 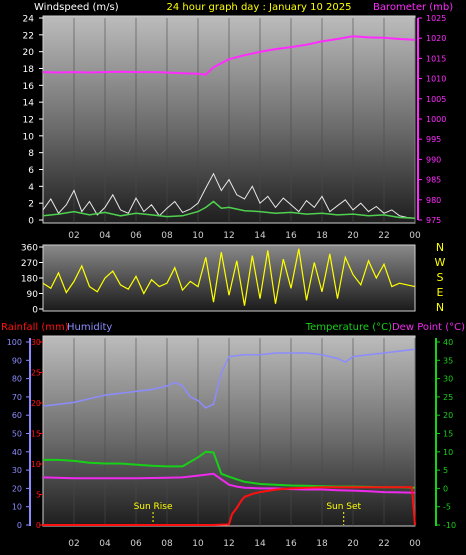 What do you see at coordinates (433, 159) in the screenshot?
I see `barometer-y-tick-label: 990` at bounding box center [433, 159].